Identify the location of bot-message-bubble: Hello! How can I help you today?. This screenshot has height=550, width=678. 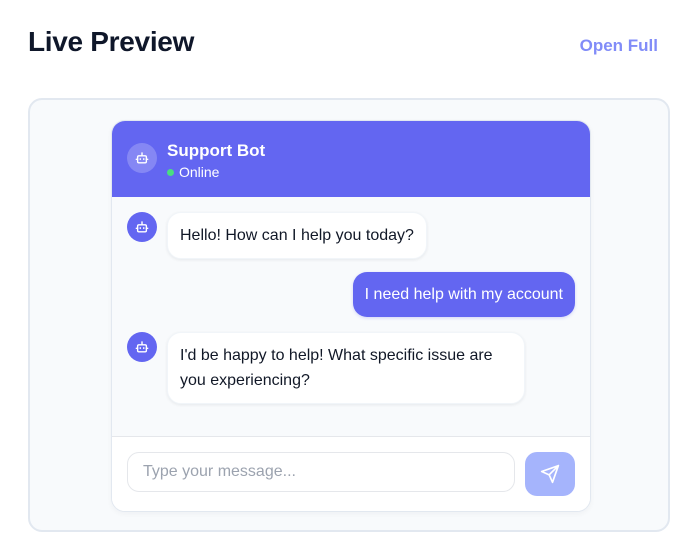
(297, 235).